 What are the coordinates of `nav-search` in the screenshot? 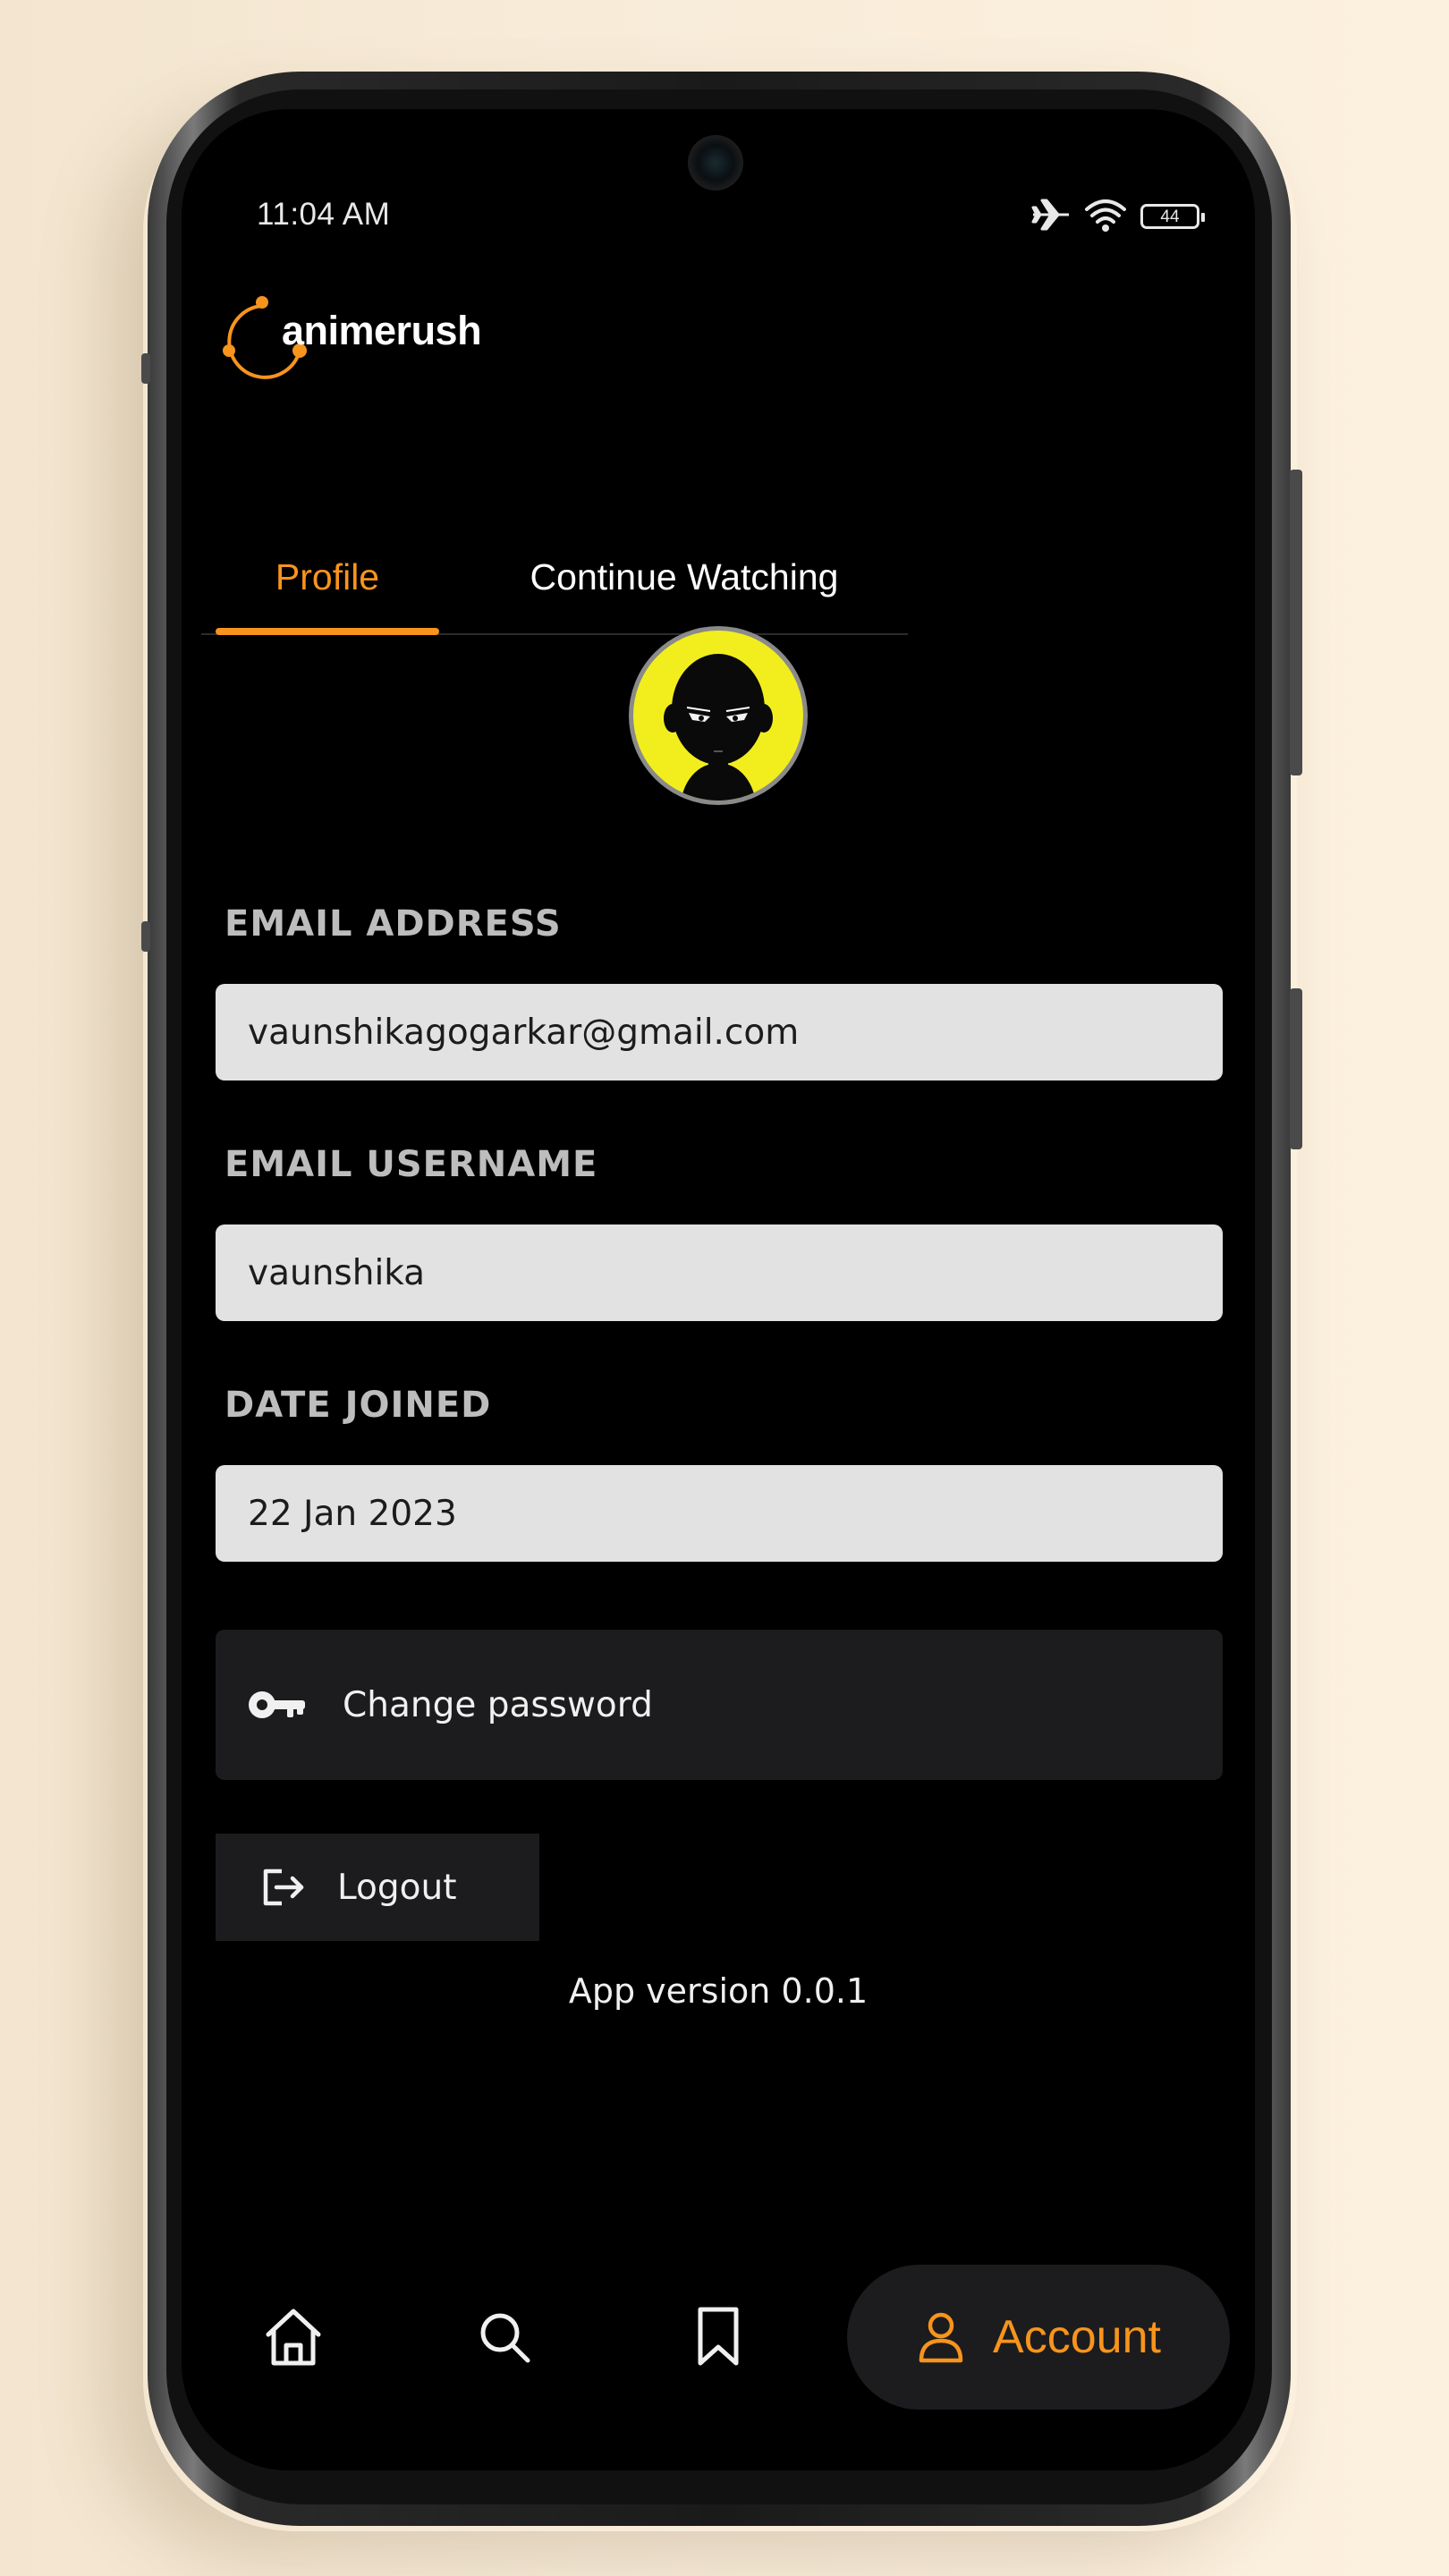 It's located at (504, 2337).